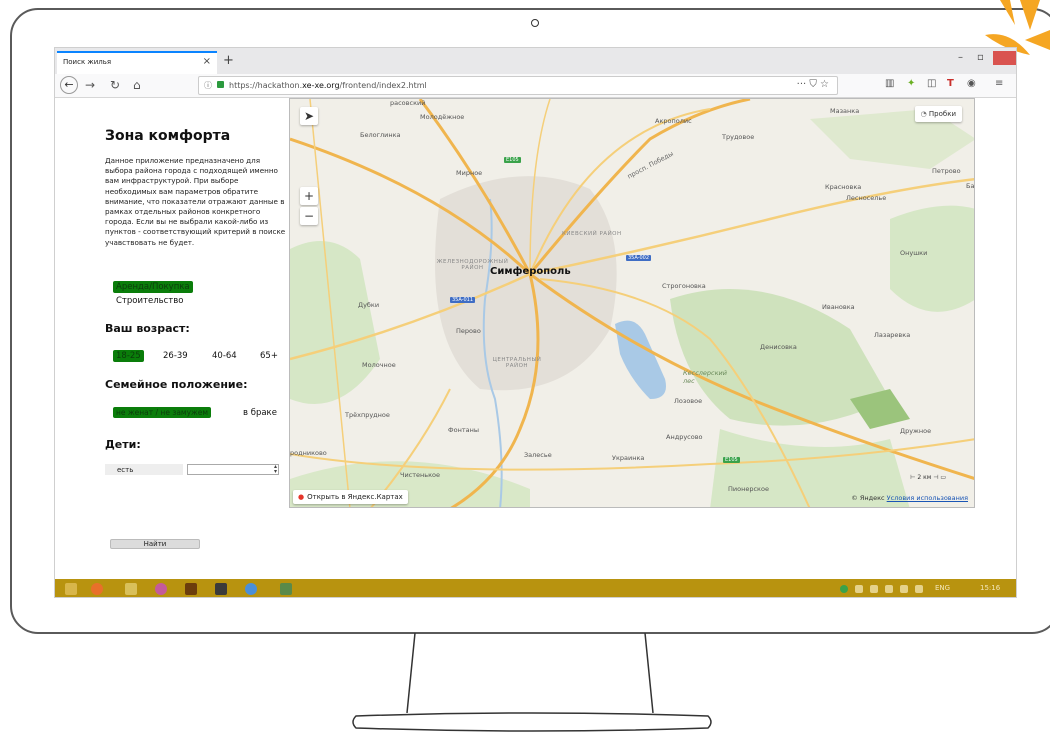  What do you see at coordinates (355, 497) in the screenshot?
I see `open-in-yandex-label: Открыть в Яндекс.Картах` at bounding box center [355, 497].